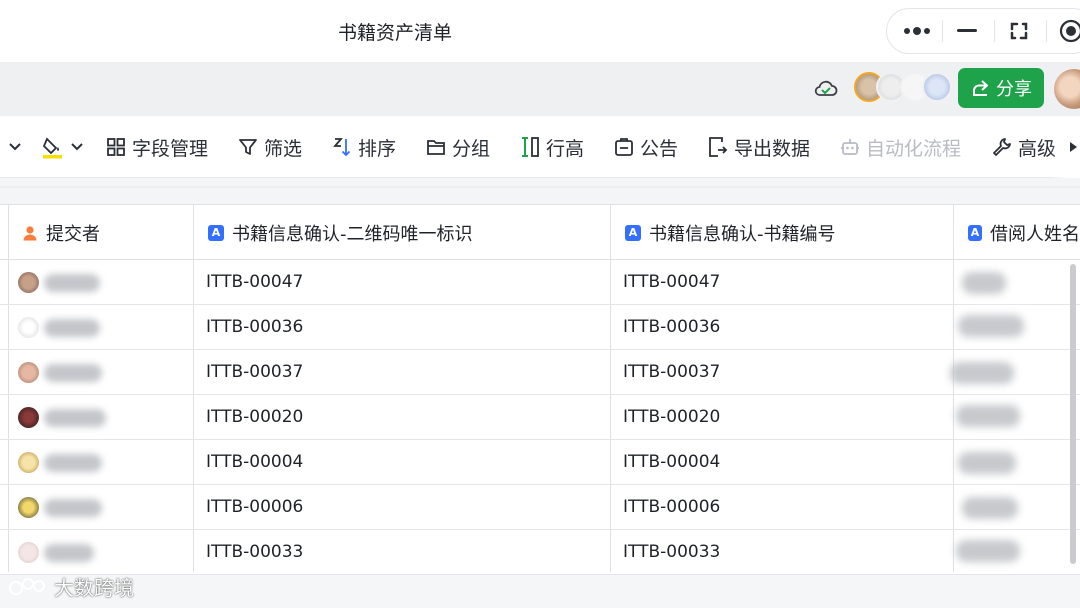  I want to click on book-no-cell: ITTB-00033, so click(665, 552).